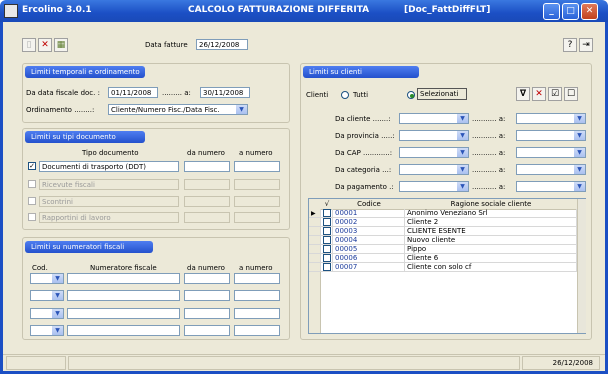 The image size is (608, 374). Describe the element at coordinates (178, 109) in the screenshot. I see `ordinamento-select: Cliente/Numero Fisc./Data Fisc. ▼` at that location.